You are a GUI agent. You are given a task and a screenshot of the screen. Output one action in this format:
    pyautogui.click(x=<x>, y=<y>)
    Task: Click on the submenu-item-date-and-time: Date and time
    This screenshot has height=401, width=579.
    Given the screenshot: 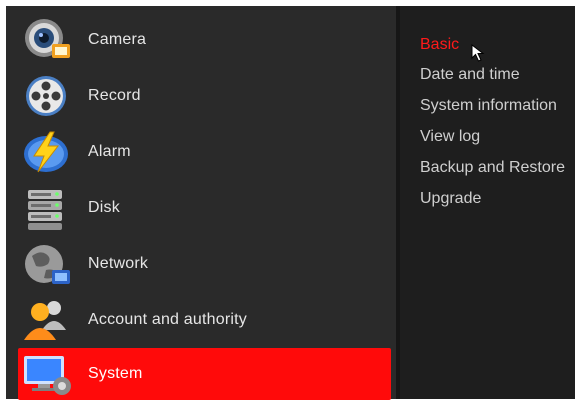 What is the action you would take?
    pyautogui.click(x=470, y=75)
    